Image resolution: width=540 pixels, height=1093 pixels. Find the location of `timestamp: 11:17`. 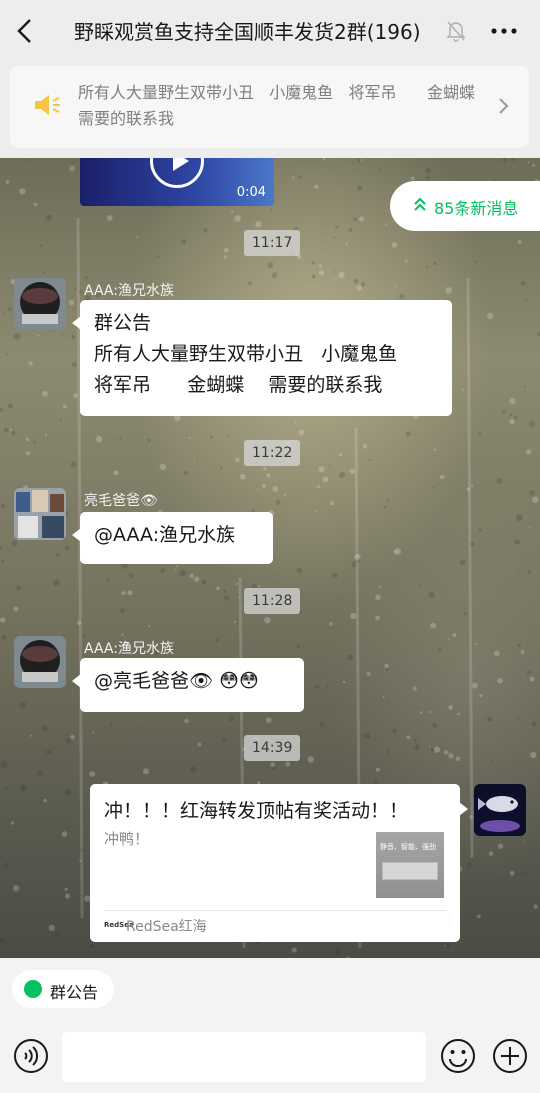

timestamp: 11:17 is located at coordinates (272, 243).